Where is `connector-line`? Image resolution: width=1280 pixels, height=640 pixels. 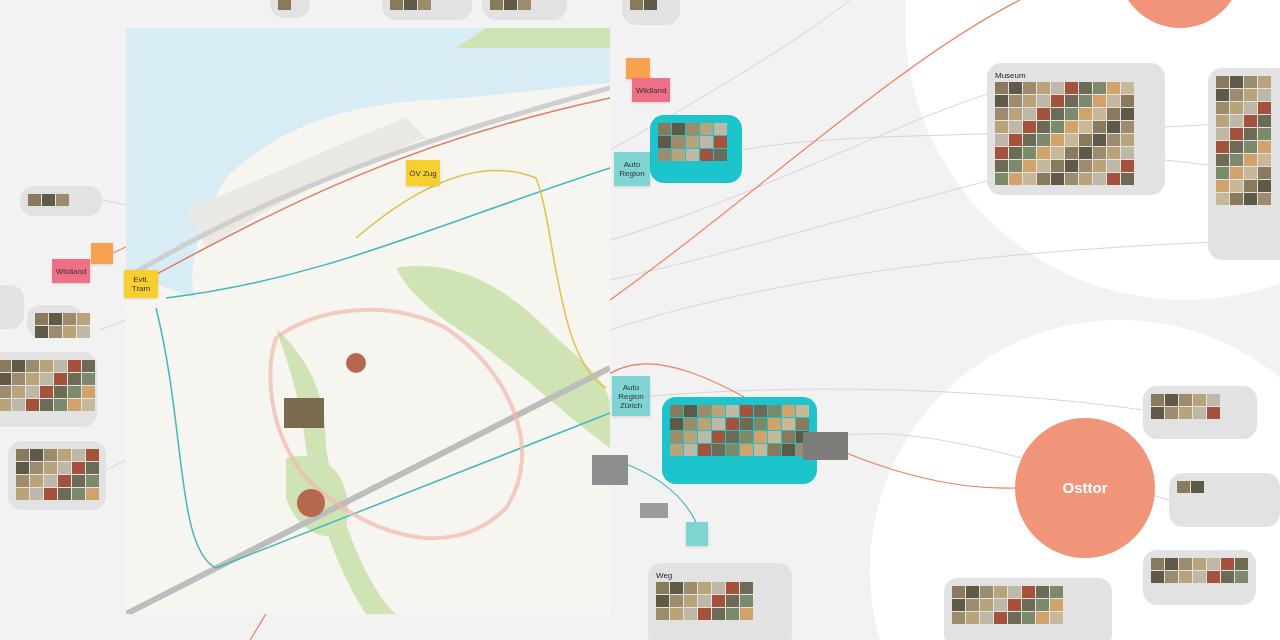
connector-line is located at coordinates (113, 325).